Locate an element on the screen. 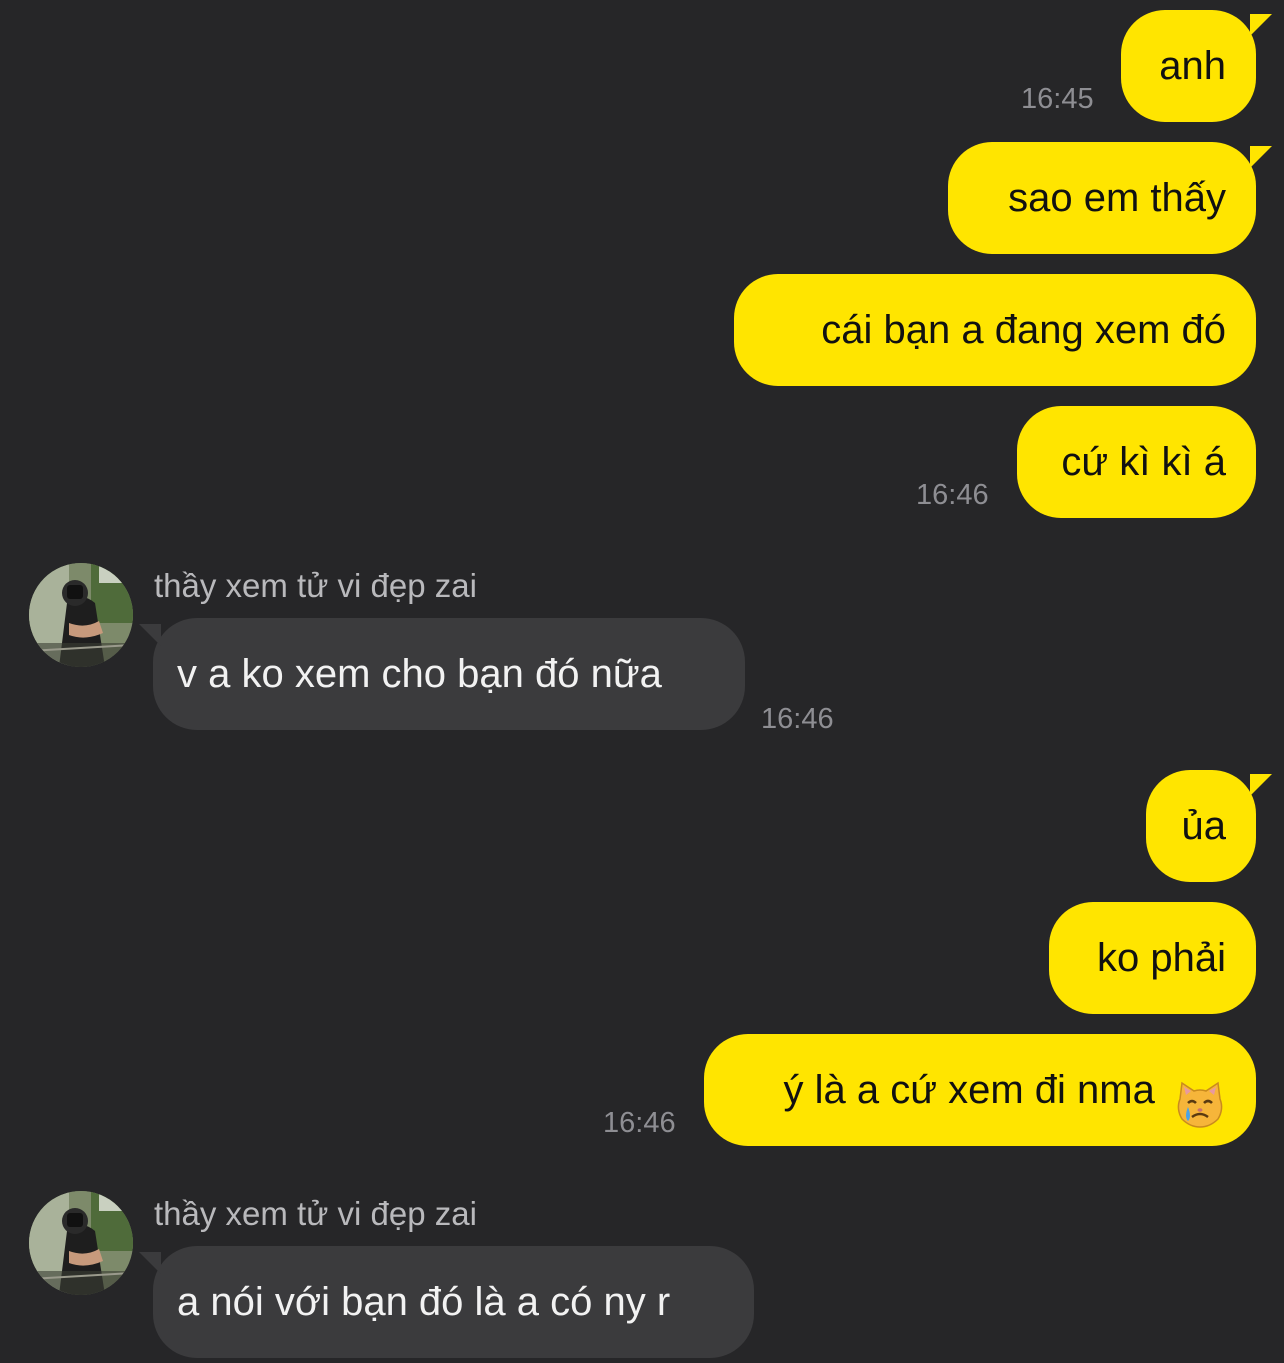 This screenshot has width=1284, height=1363. timestamp: 16:45 is located at coordinates (1057, 99).